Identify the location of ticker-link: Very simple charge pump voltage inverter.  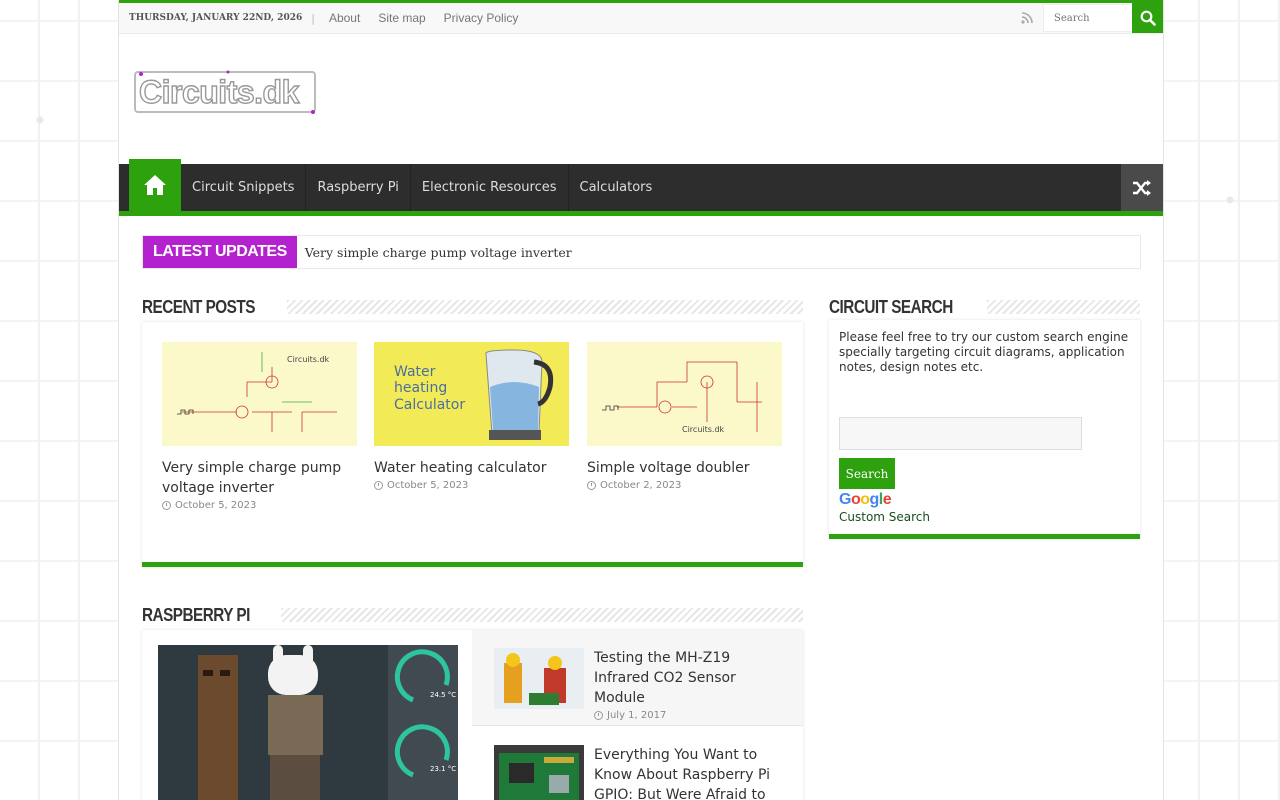
(438, 252).